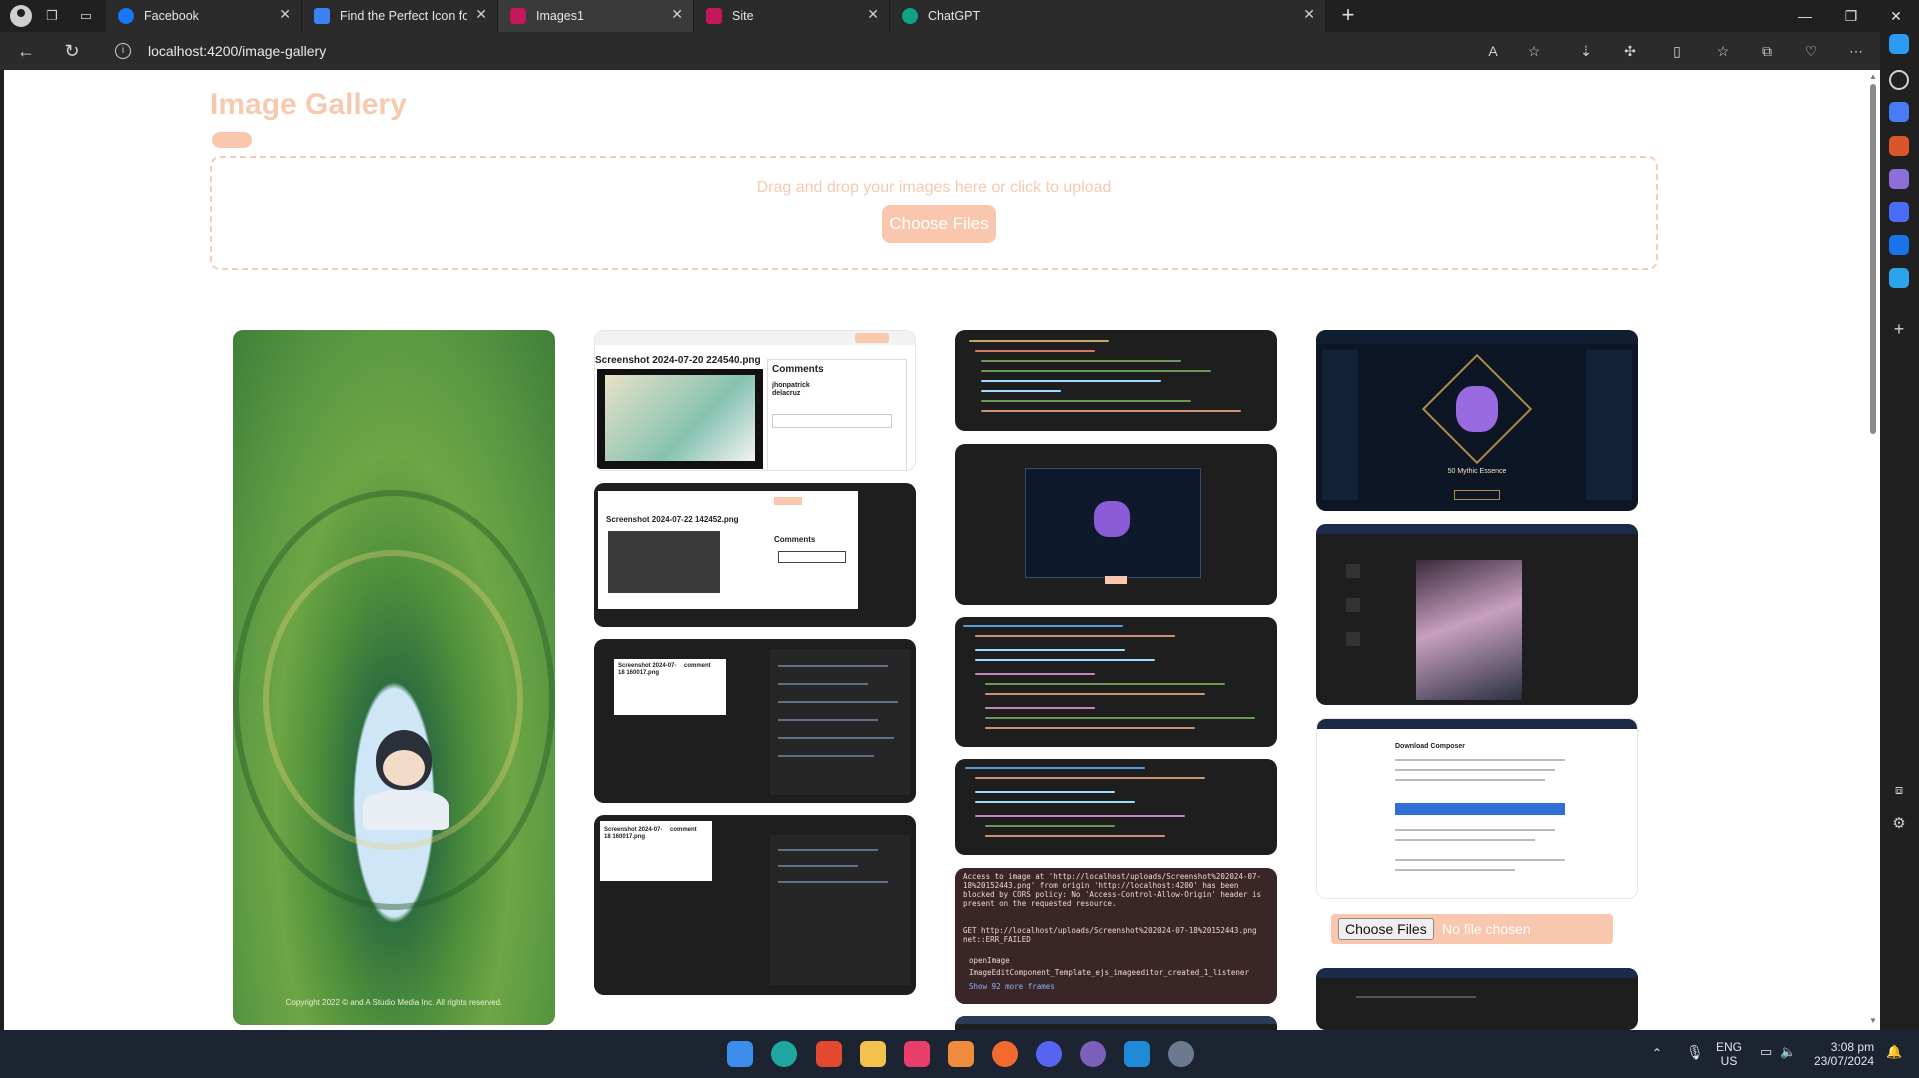 The width and height of the screenshot is (1919, 1078). What do you see at coordinates (1005, 1054) in the screenshot?
I see `postman-icon` at bounding box center [1005, 1054].